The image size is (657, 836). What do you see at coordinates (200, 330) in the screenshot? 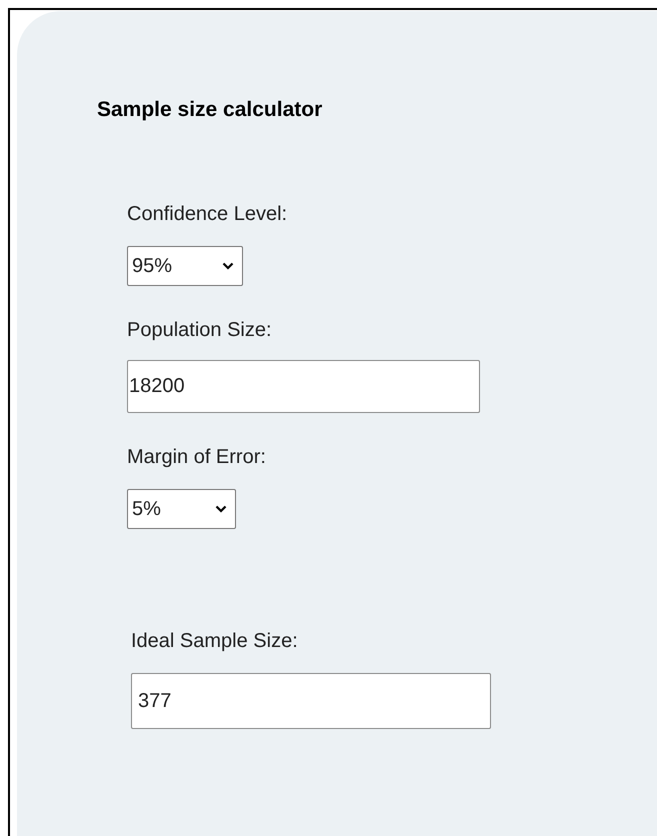
I see `field-label: Population Size:` at bounding box center [200, 330].